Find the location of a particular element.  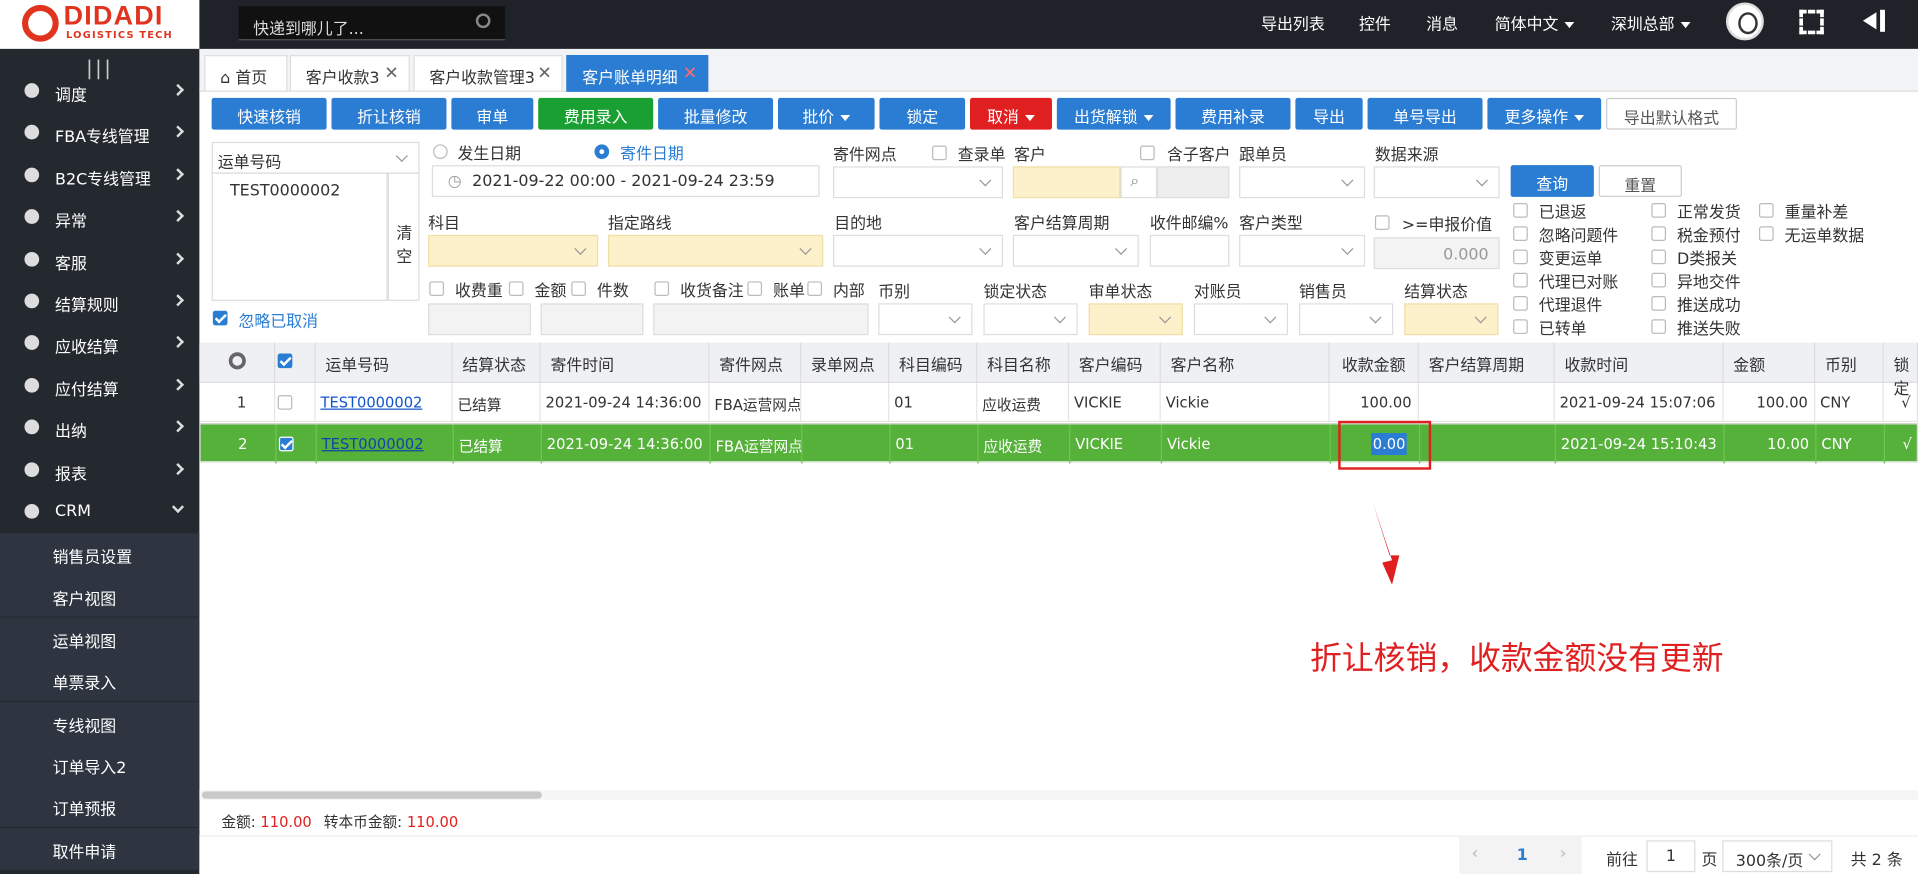

tab-home: ⌂ 首页 is located at coordinates (246, 73).